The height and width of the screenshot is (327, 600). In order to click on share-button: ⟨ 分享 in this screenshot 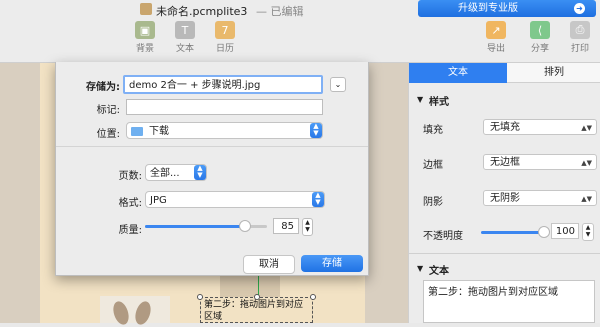, I will do `click(540, 37)`.